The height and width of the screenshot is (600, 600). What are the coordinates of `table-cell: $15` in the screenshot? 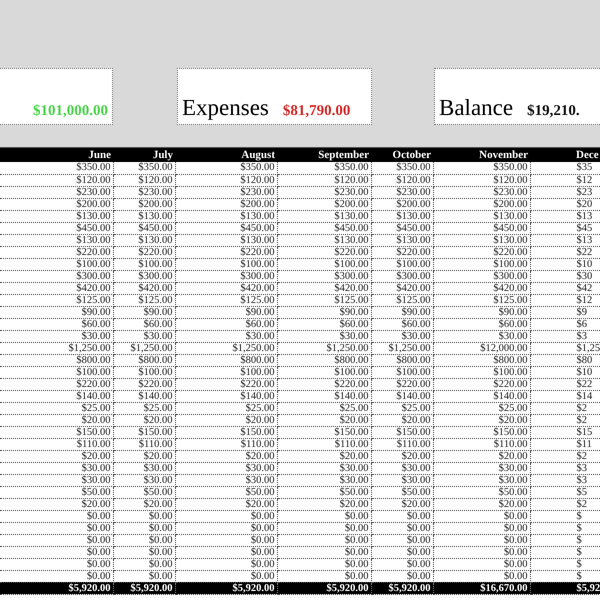 It's located at (565, 432).